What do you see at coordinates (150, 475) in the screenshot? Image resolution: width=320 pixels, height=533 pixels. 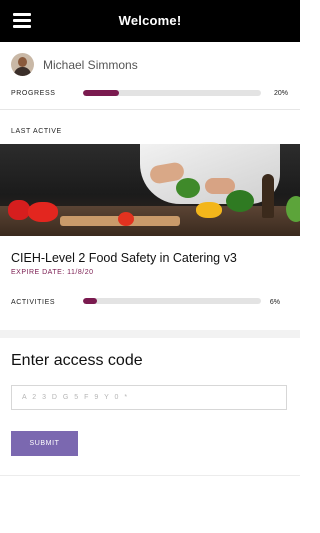 I see `bottom-divider` at bounding box center [150, 475].